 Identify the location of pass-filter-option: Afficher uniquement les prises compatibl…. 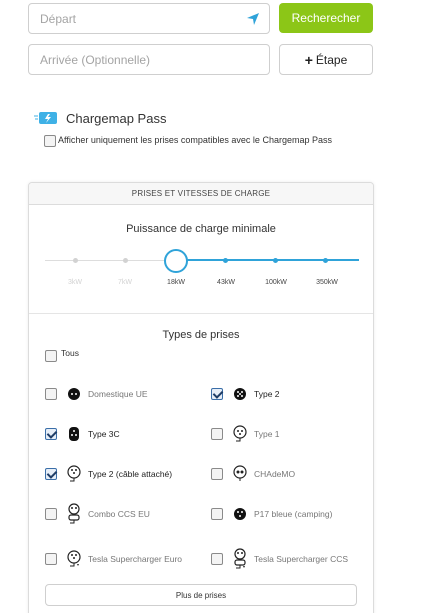
(188, 141).